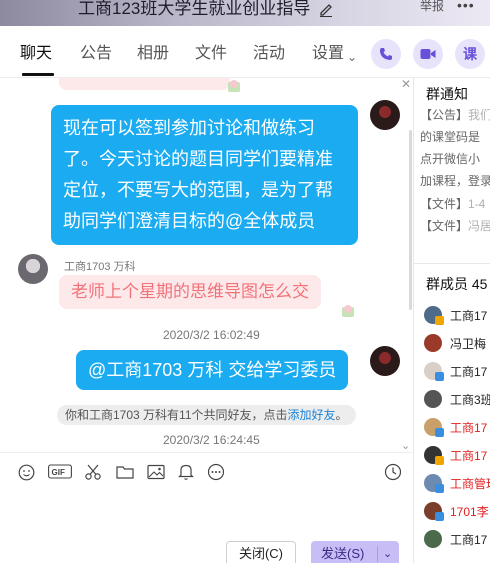  Describe the element at coordinates (100, 267) in the screenshot. I see `sender-name: 工商1703 万科` at that location.